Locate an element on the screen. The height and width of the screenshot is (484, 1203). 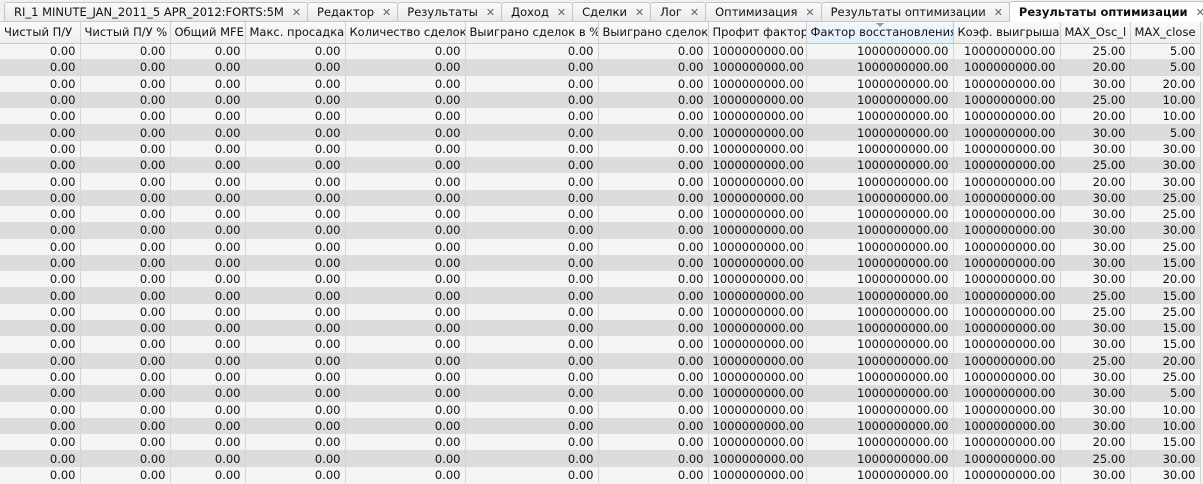
column-header: Фактор восстановления is located at coordinates (880, 33).